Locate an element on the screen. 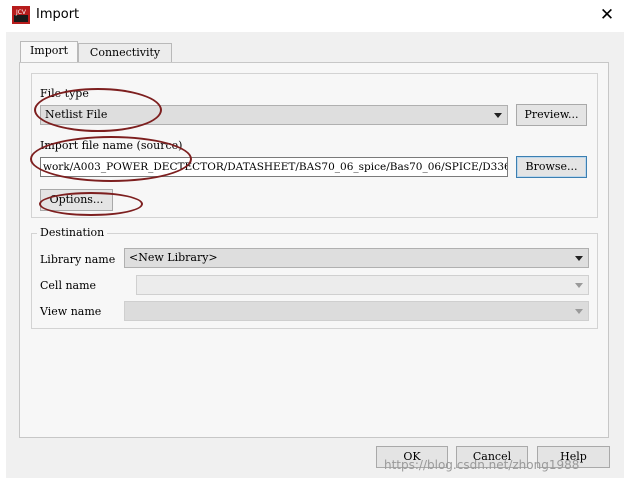 The image size is (631, 486). import-file-name-label: Import file name (source) is located at coordinates (111, 145).